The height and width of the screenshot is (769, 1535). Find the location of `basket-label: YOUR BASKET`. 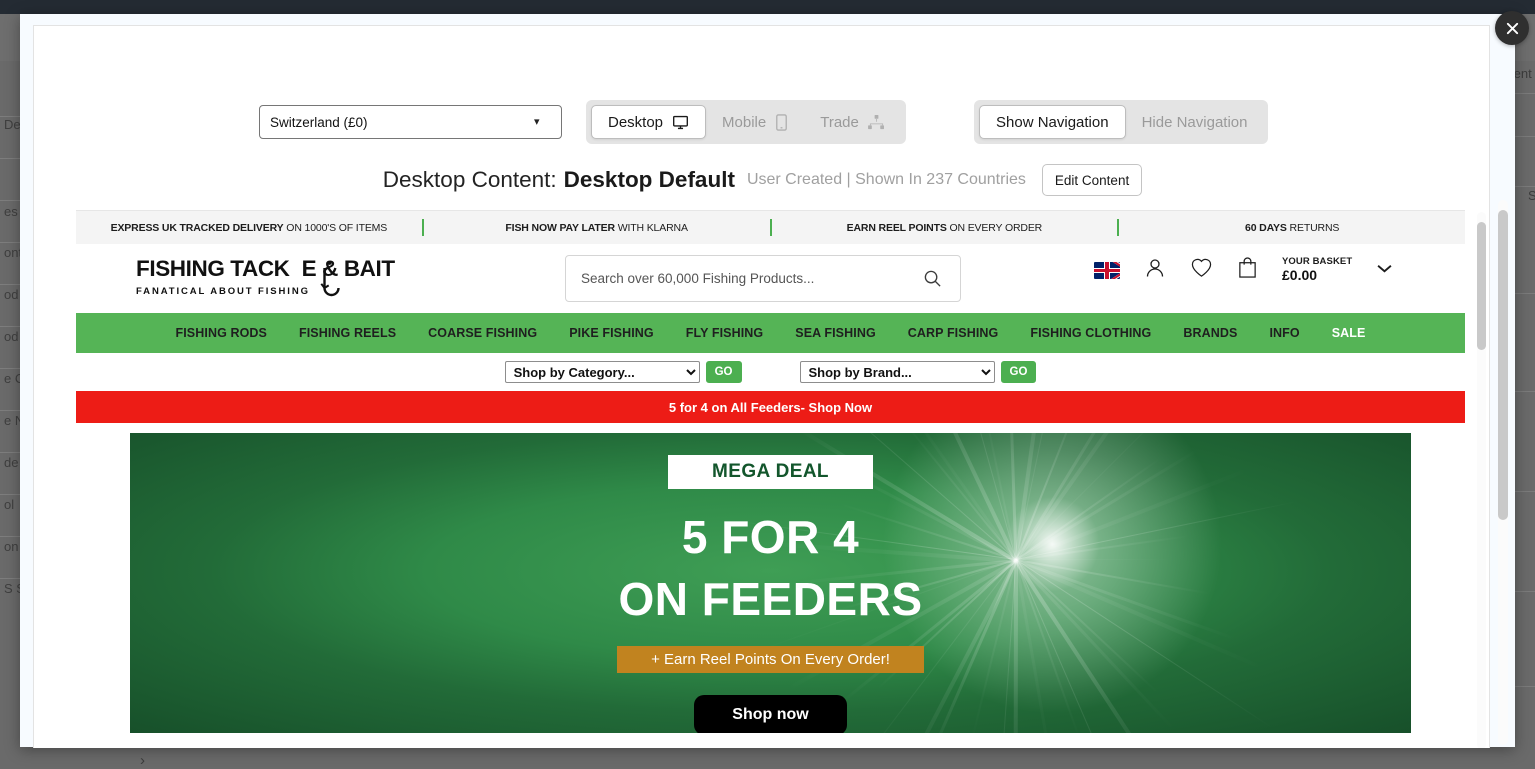

basket-label: YOUR BASKET is located at coordinates (1317, 262).